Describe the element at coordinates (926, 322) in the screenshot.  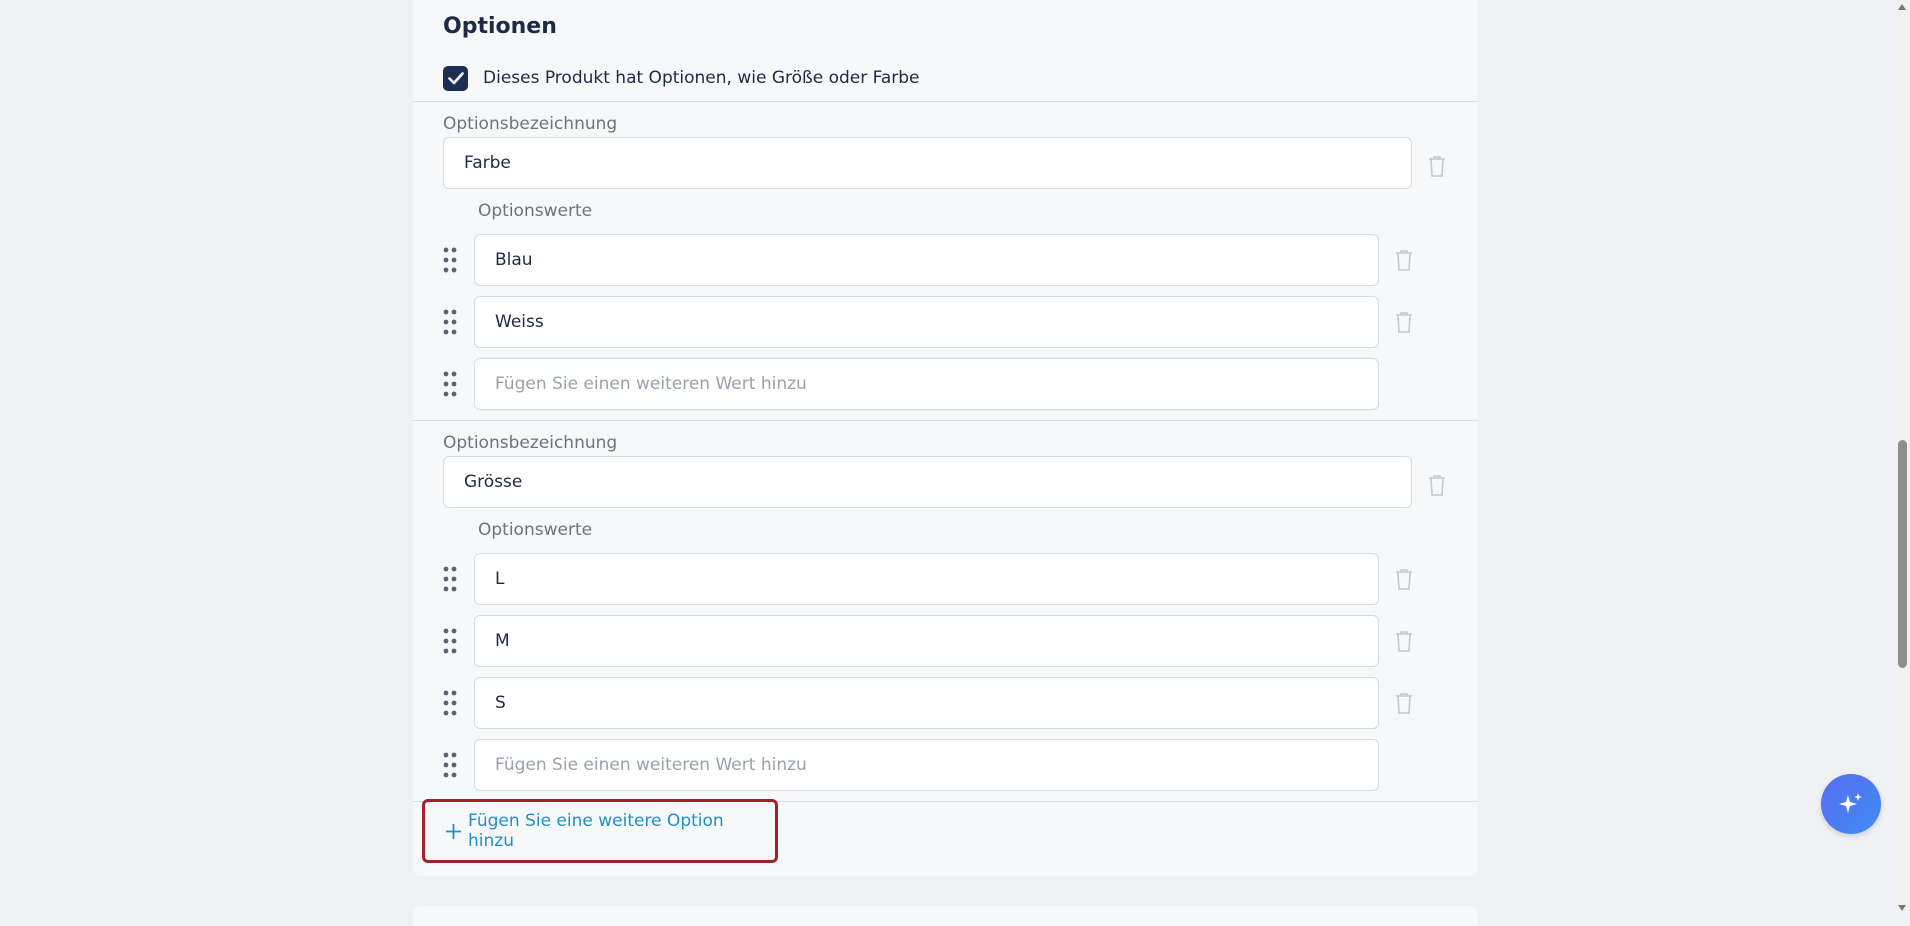
I see `option-value-input: Weiss` at that location.